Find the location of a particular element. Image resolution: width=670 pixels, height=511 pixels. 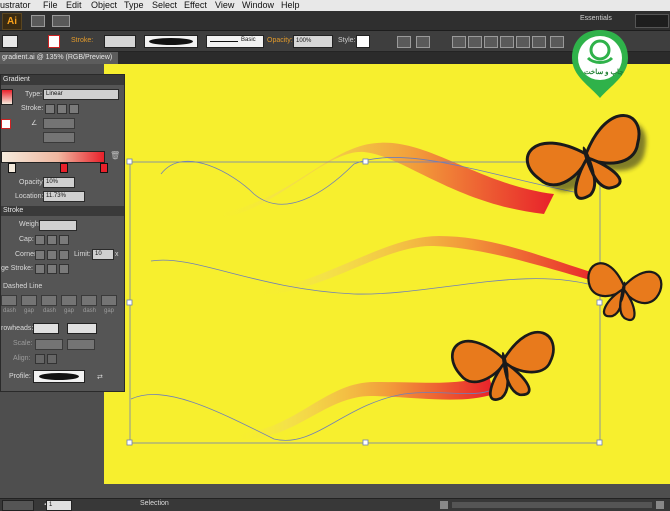

gradient-type-select: Linear is located at coordinates (81, 94).